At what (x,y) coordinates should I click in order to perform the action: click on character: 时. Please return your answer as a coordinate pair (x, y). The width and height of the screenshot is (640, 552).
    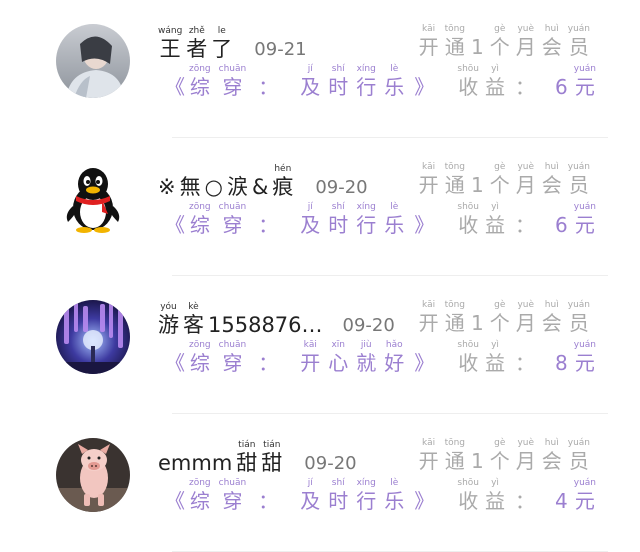
    Looking at the image, I should click on (338, 225).